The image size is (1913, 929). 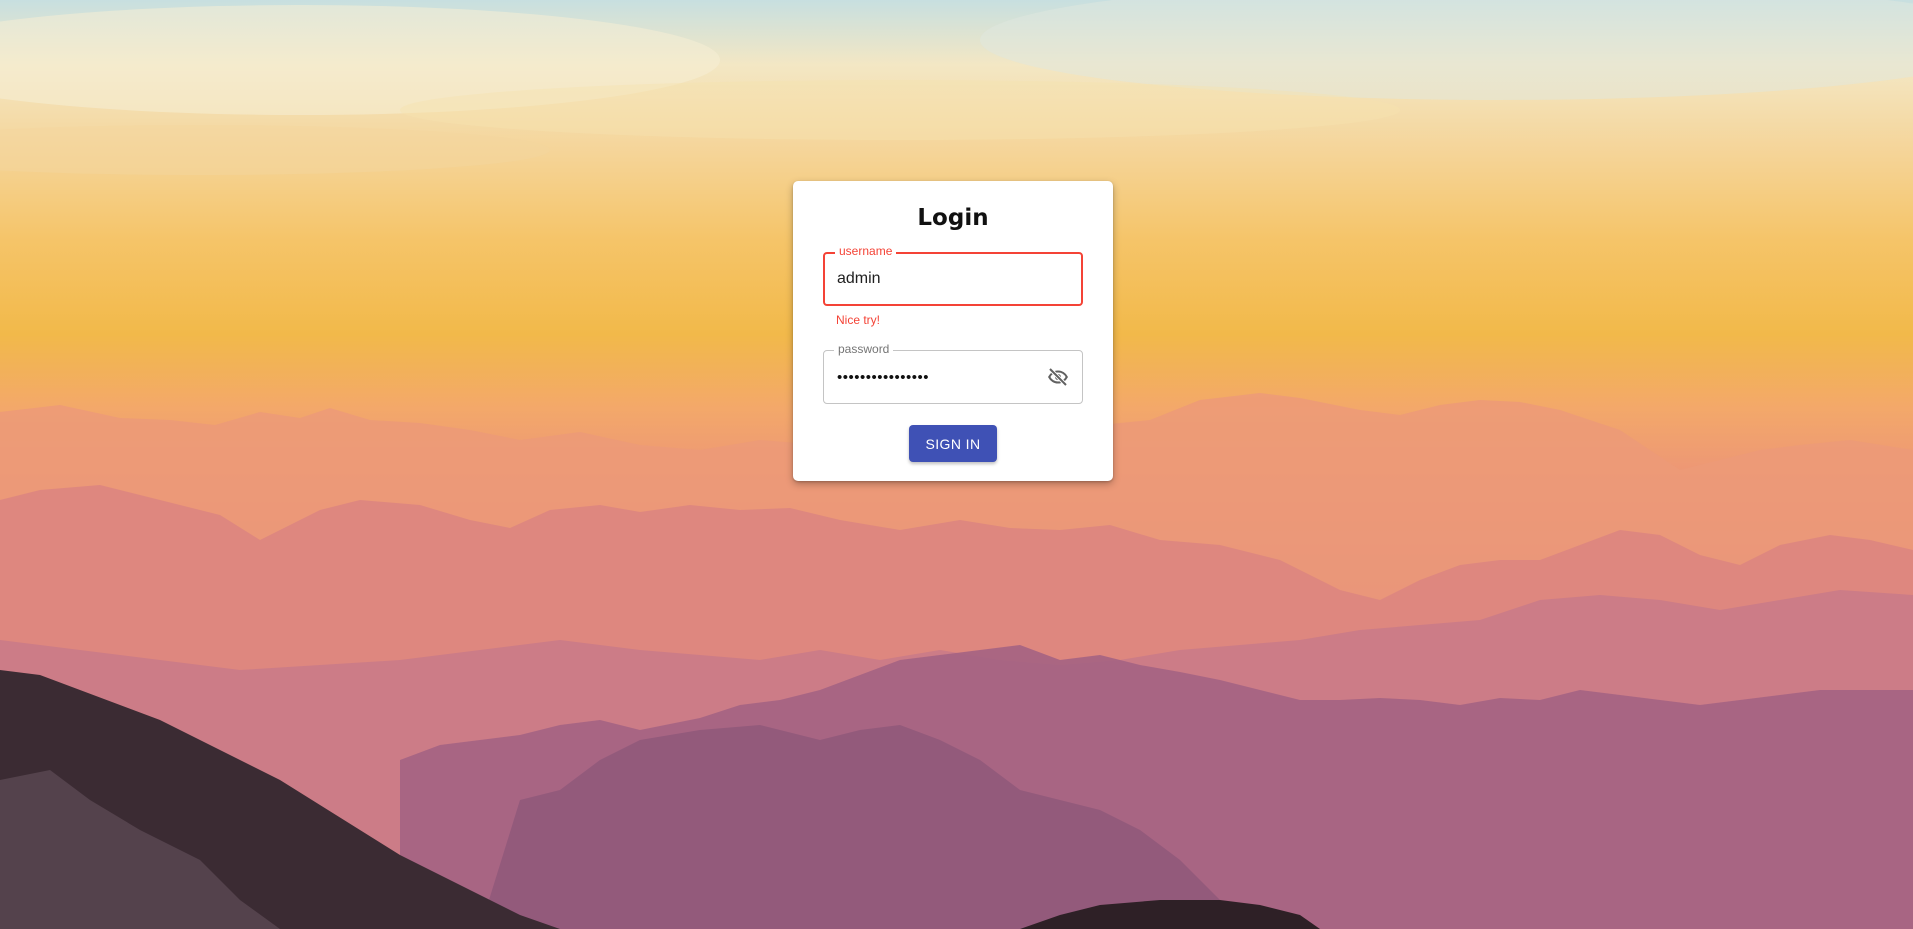 I want to click on sign-in-button: SIGN IN, so click(x=953, y=443).